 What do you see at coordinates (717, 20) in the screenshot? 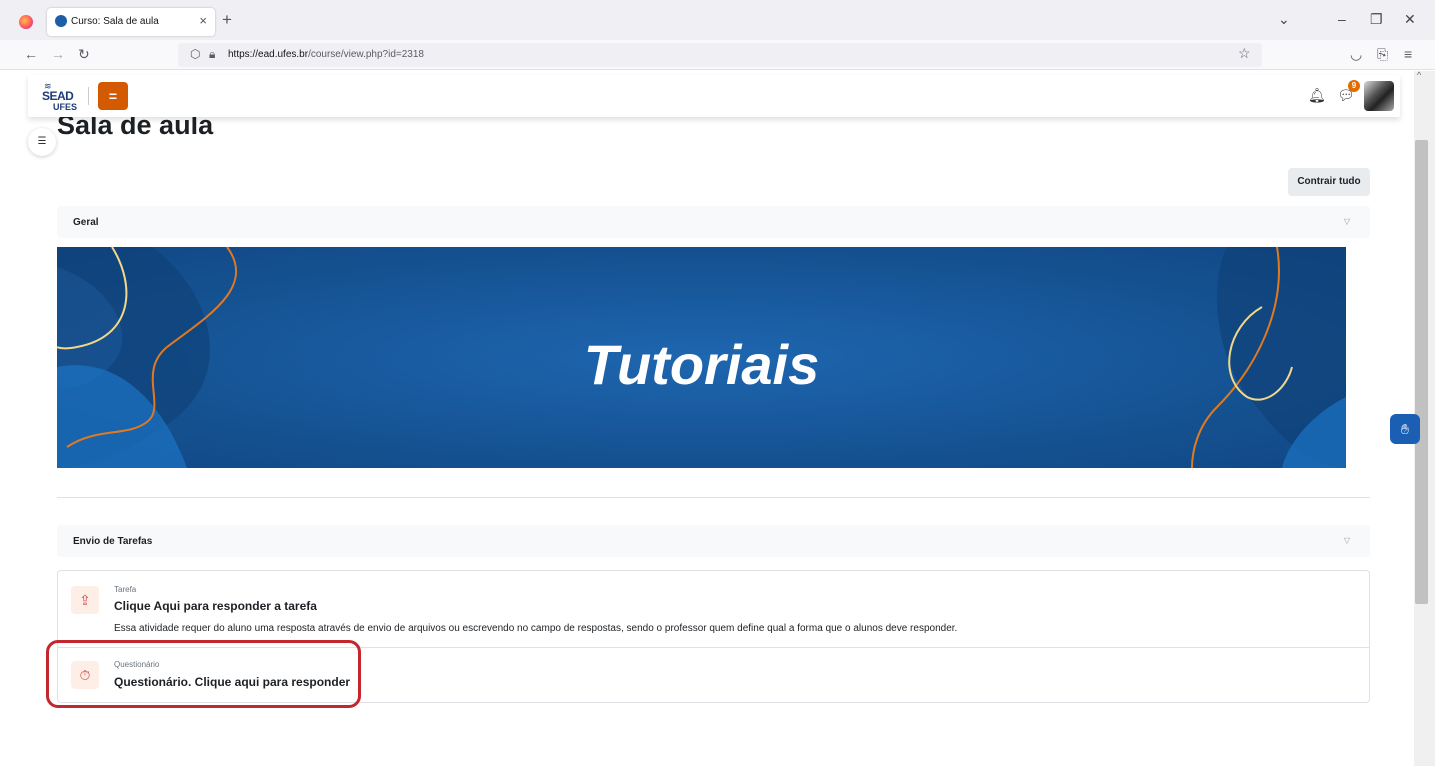
I see `browser-tab-bar: Curso: Sala de aula × + ⌄ – ❐ ✕` at bounding box center [717, 20].